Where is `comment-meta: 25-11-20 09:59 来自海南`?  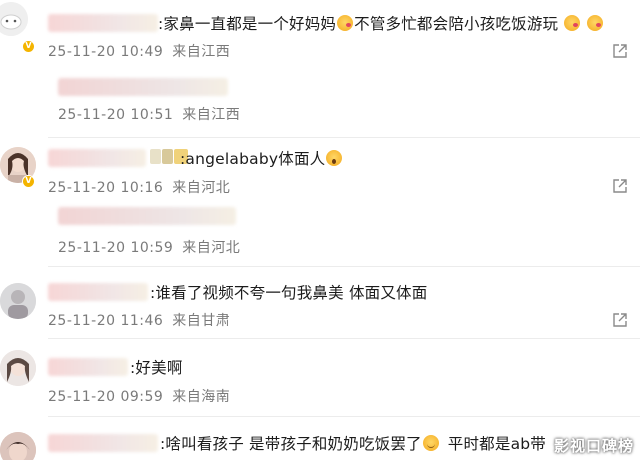 comment-meta: 25-11-20 09:59 来自海南 is located at coordinates (139, 396).